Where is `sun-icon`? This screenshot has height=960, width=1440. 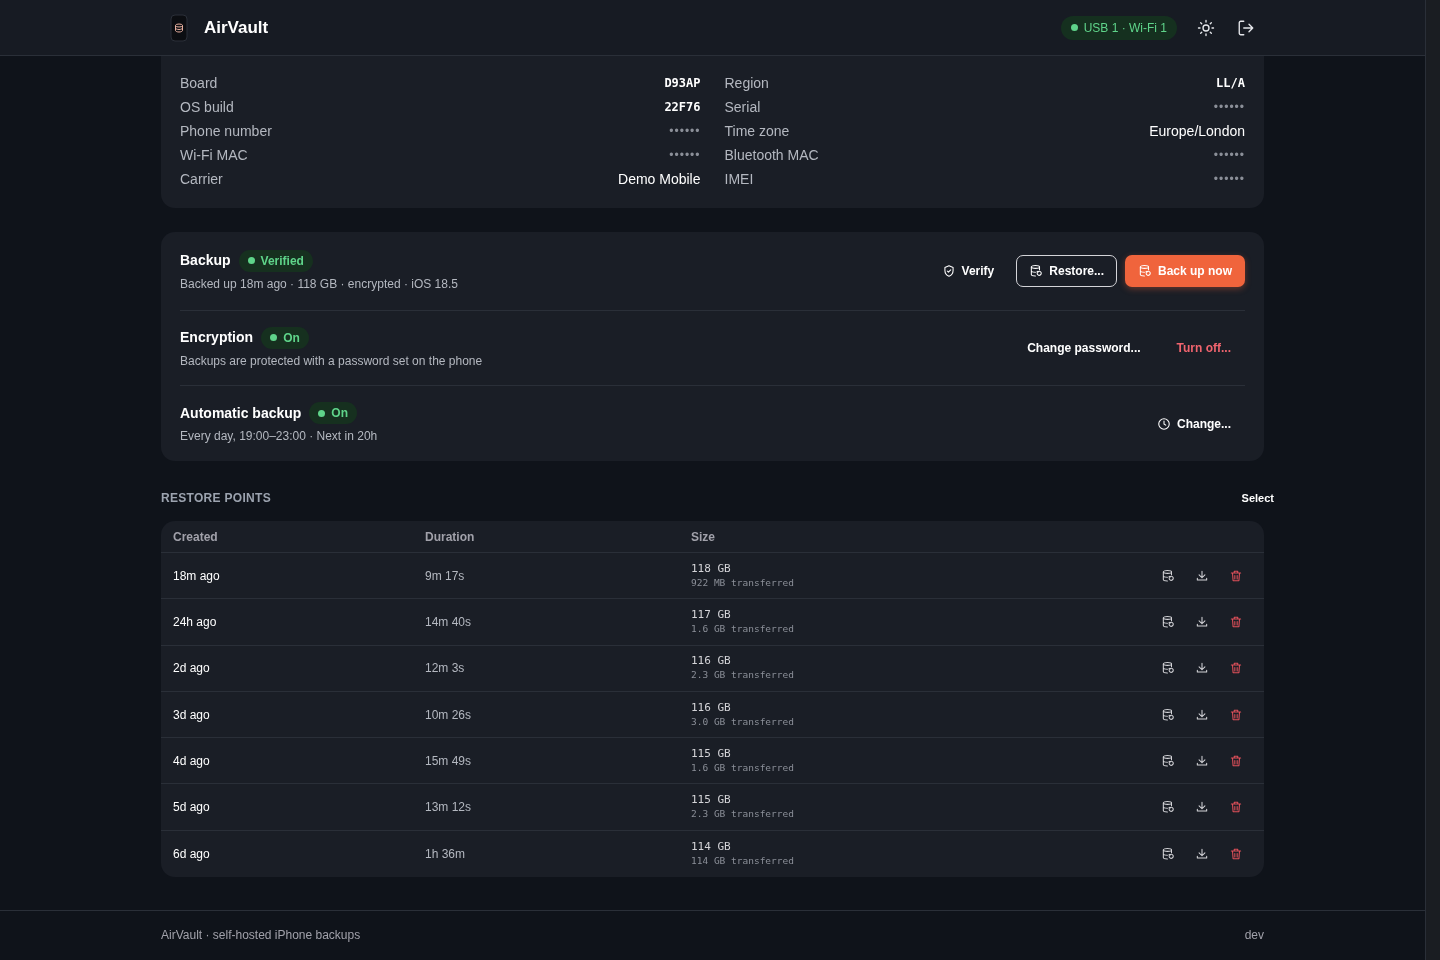 sun-icon is located at coordinates (1206, 27).